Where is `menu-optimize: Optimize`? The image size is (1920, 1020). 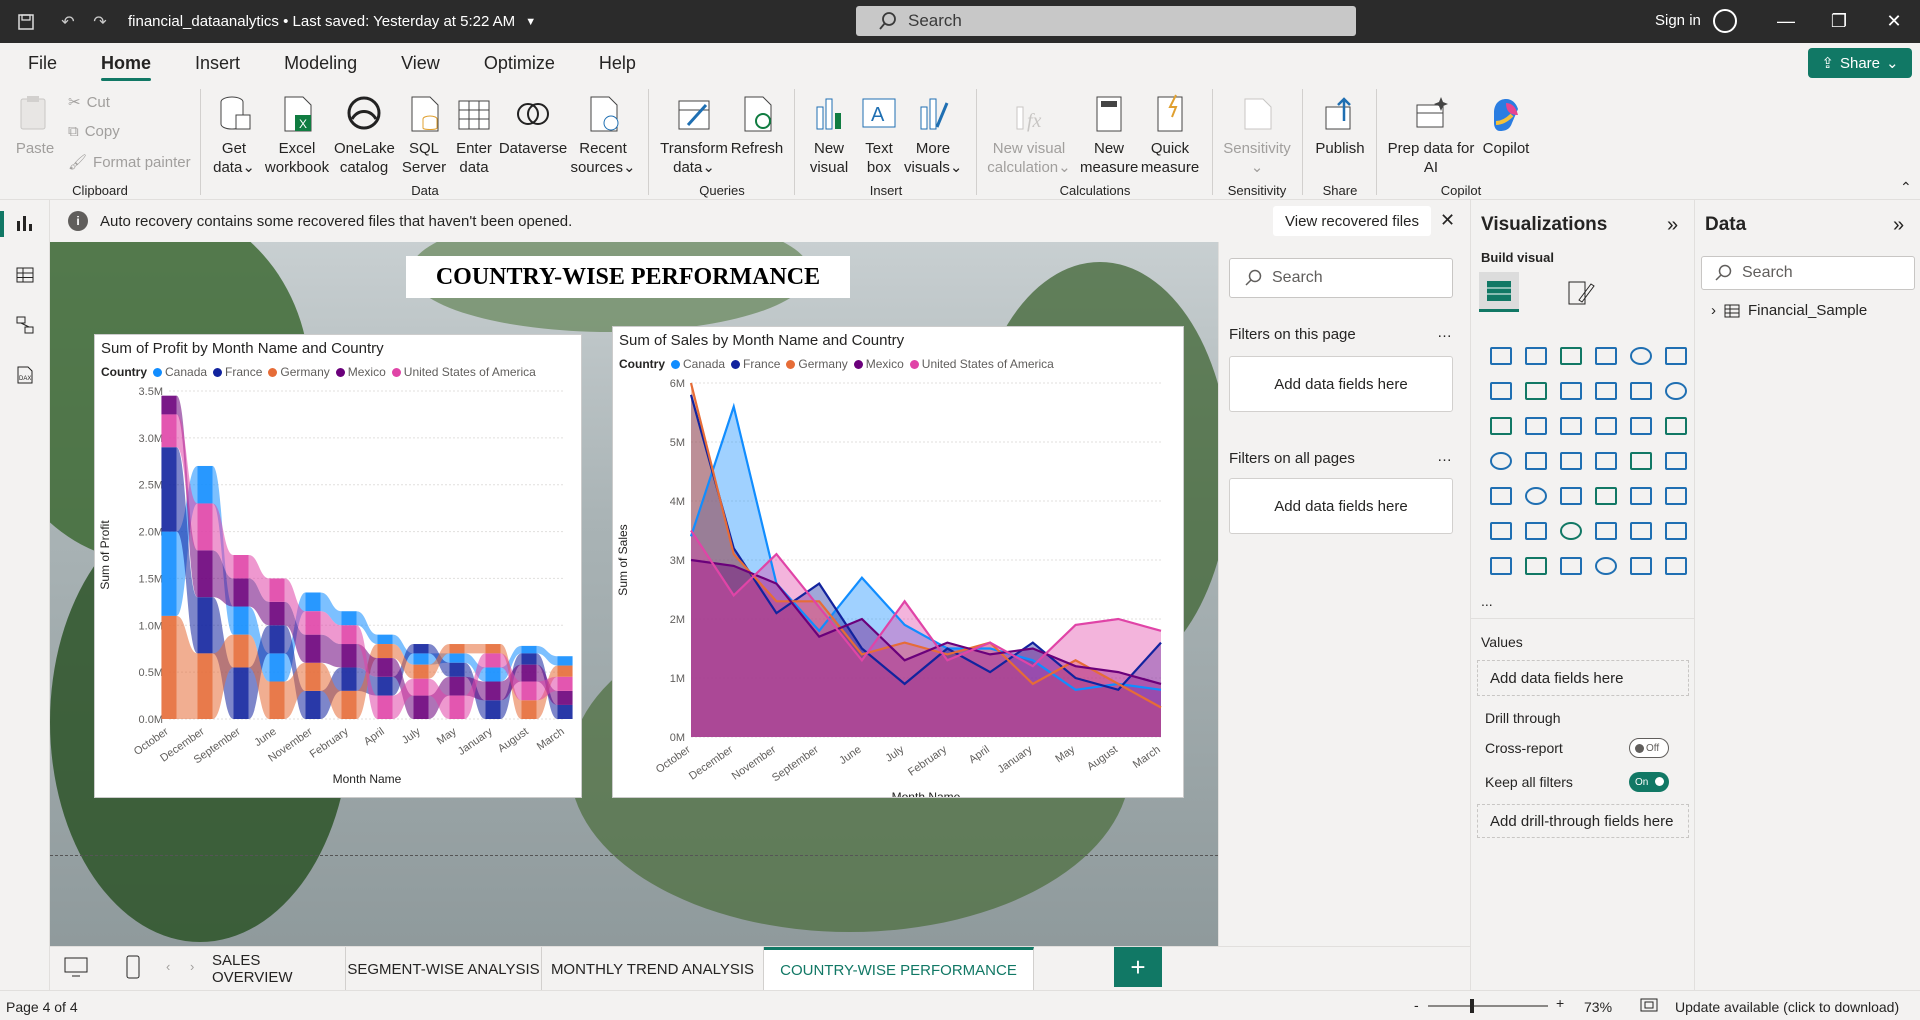
menu-optimize: Optimize is located at coordinates (519, 63).